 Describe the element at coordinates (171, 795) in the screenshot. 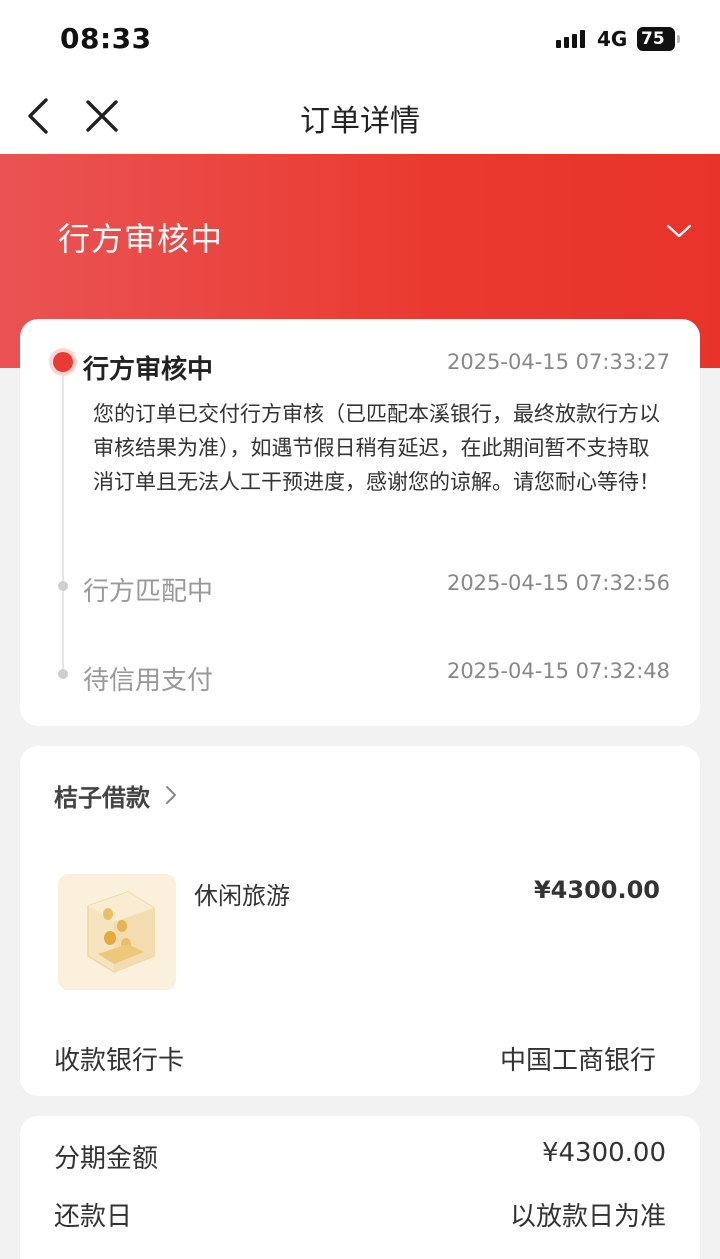

I see `chevron-right-icon` at that location.